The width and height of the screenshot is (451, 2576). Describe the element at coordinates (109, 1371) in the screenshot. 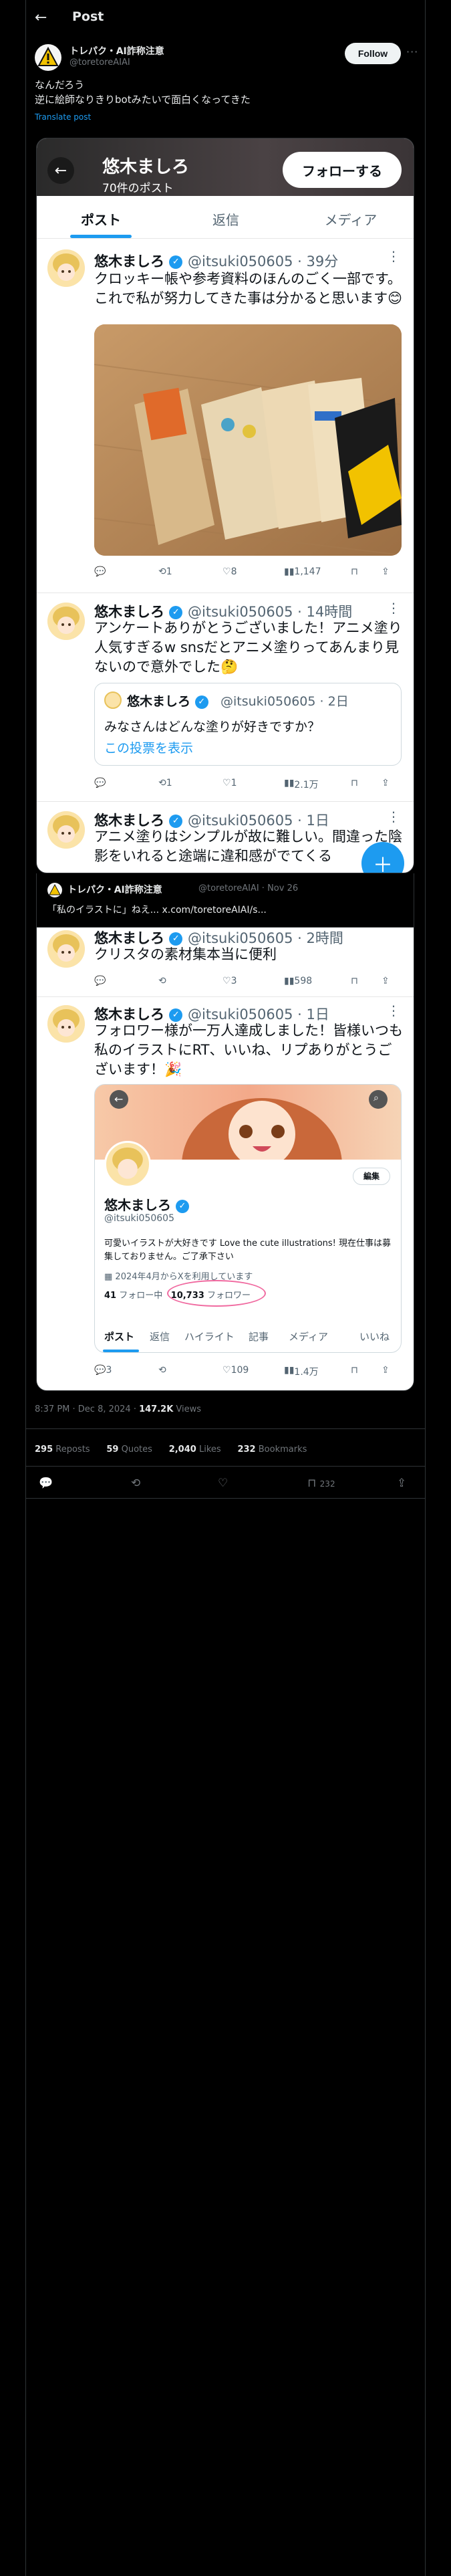

I see `reply-count: 3` at that location.